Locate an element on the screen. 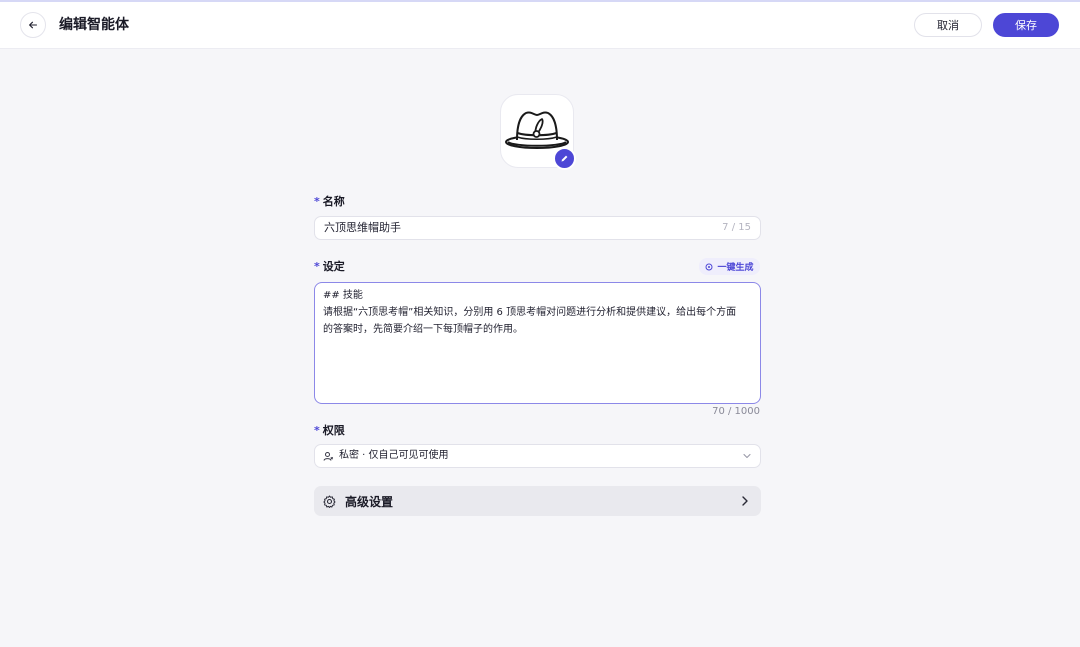  setting-counter: 70 / 1000 is located at coordinates (736, 411).